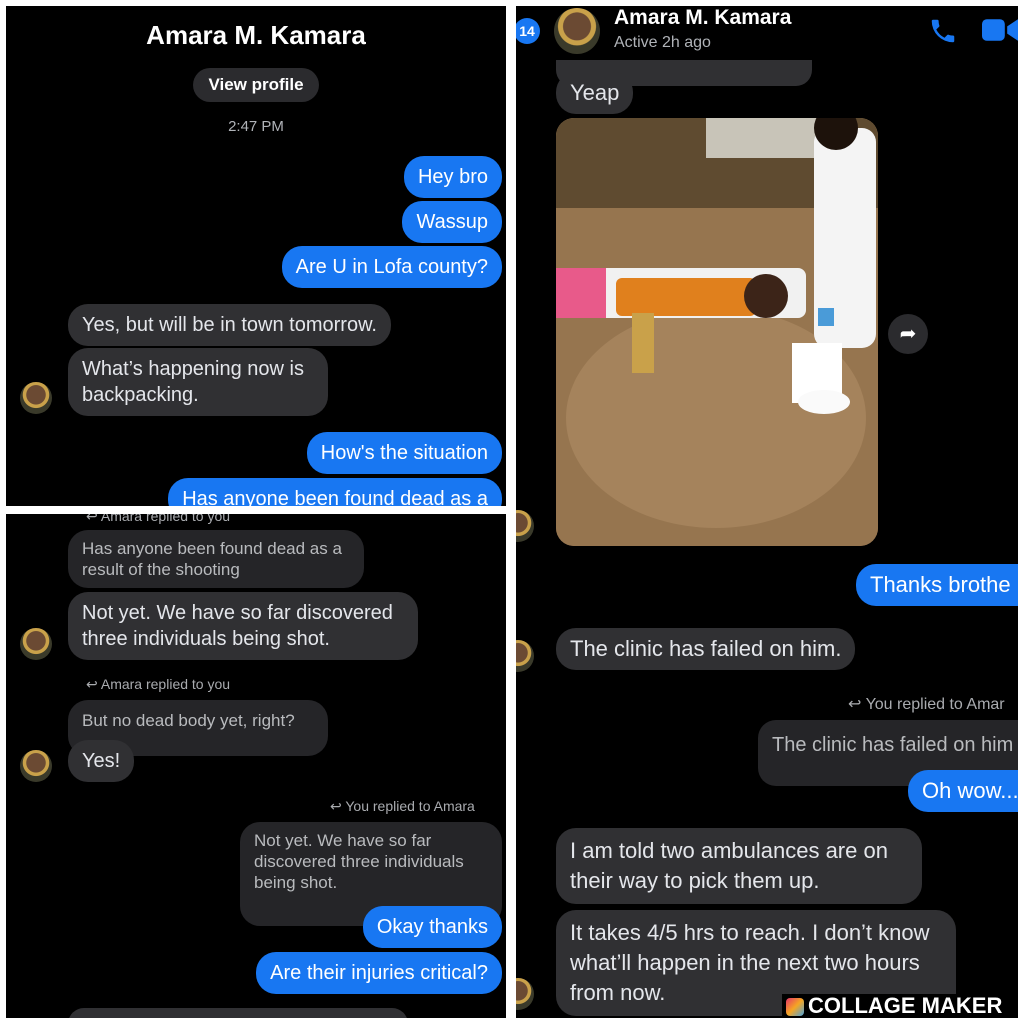  I want to click on message-bubble: Yeap, so click(595, 93).